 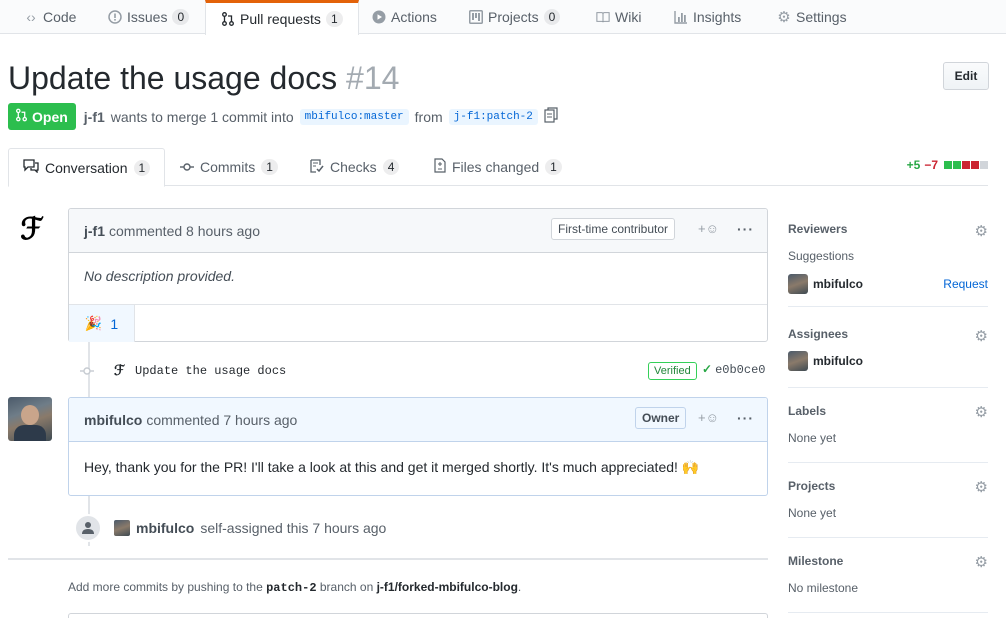 I want to click on head-branch: j-f1:patch-2, so click(x=493, y=116).